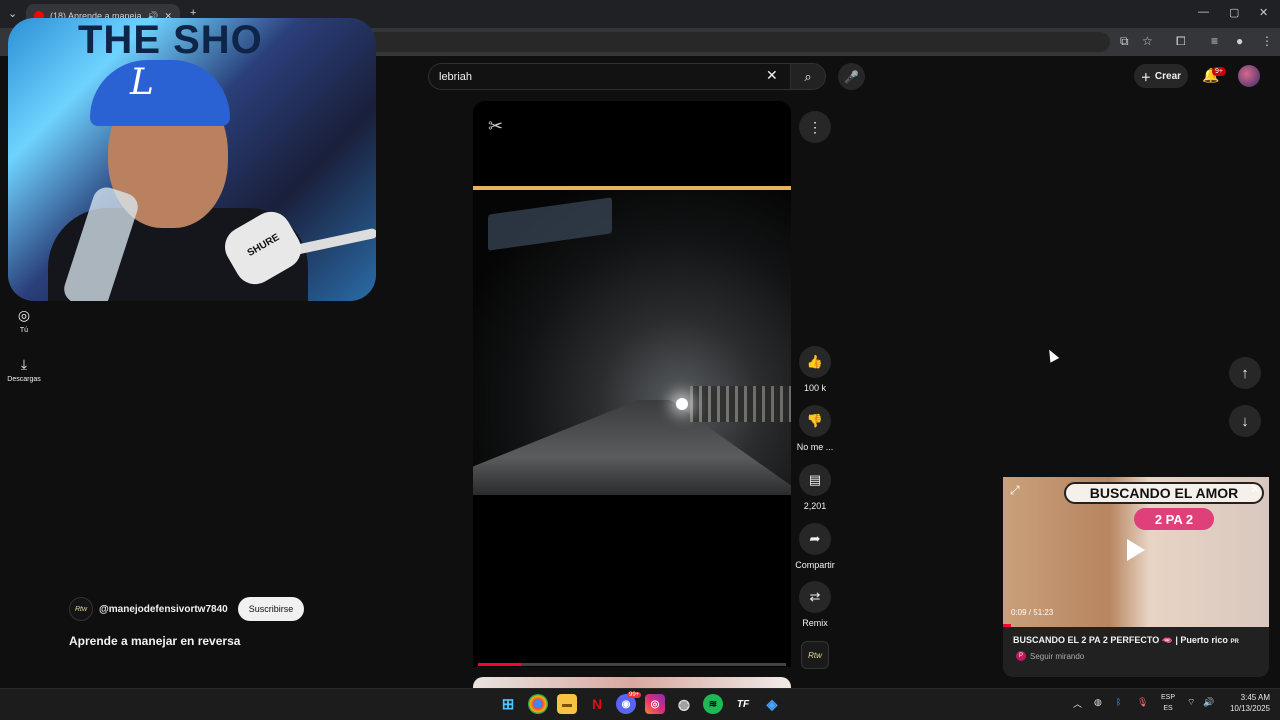 This screenshot has height=720, width=1280. What do you see at coordinates (597, 704) in the screenshot?
I see `netflix-app-icon: N` at bounding box center [597, 704].